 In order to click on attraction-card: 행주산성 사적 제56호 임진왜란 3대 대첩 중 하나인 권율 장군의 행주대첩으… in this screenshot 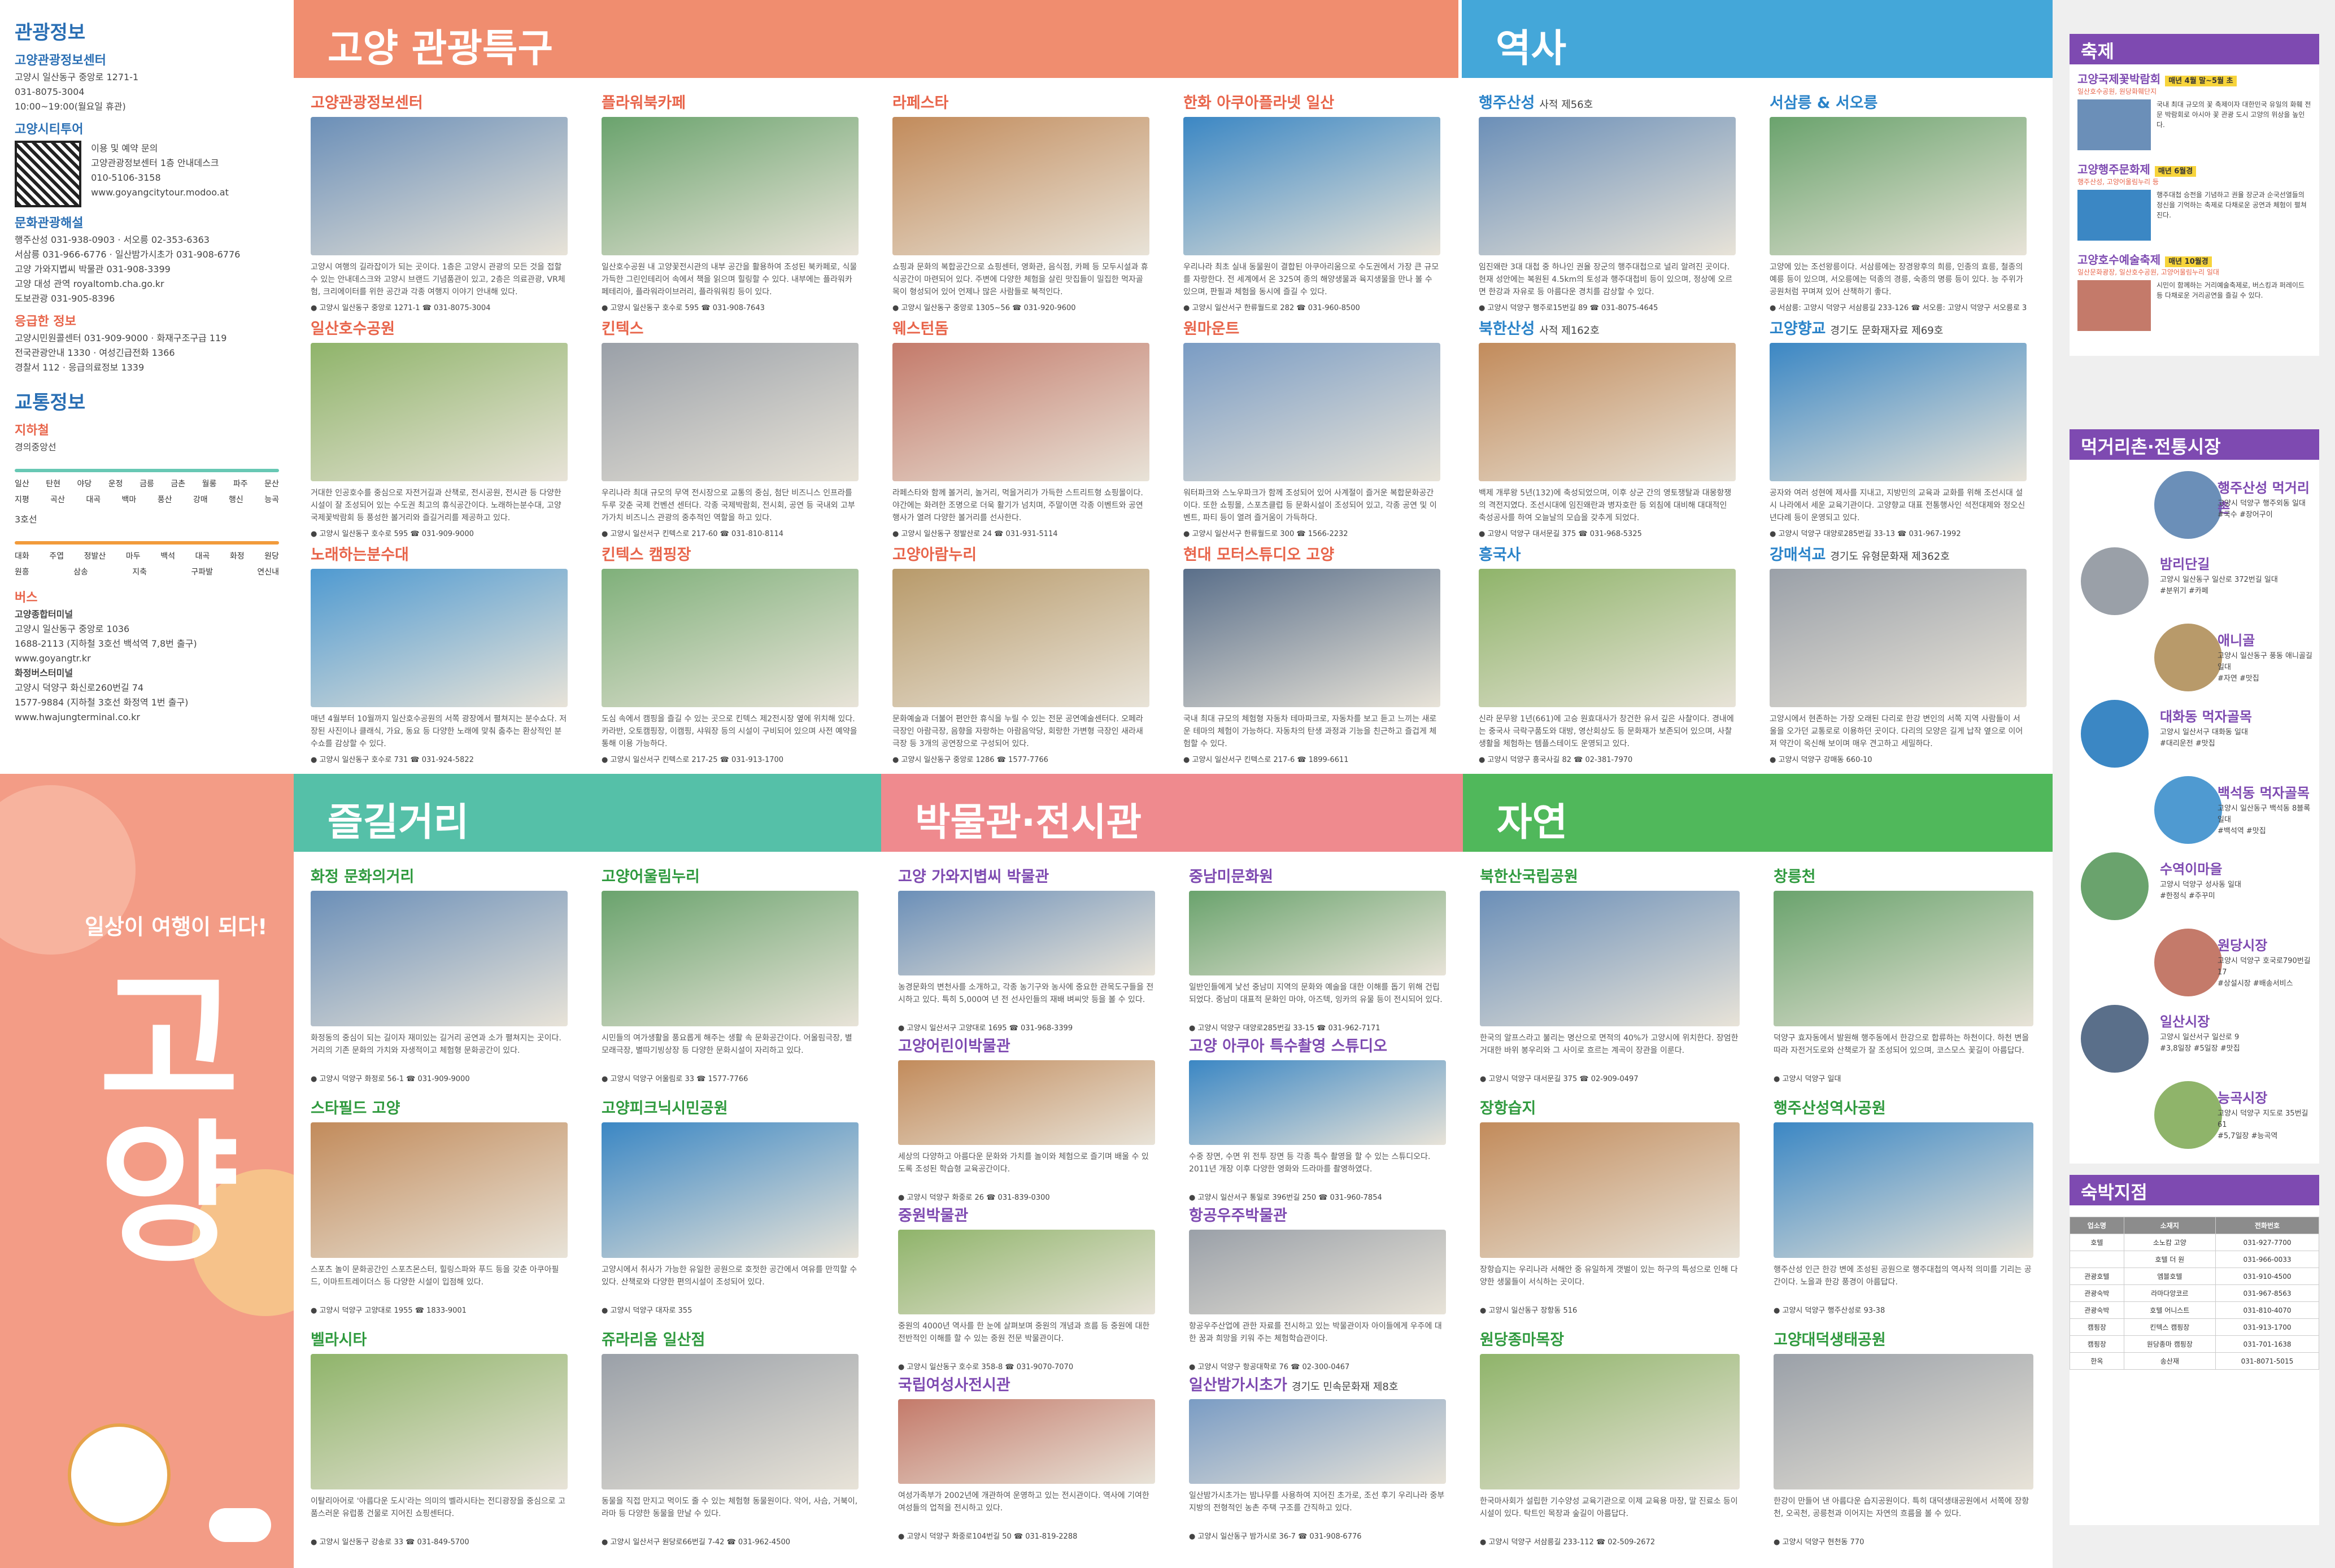, I will do `click(1607, 201)`.